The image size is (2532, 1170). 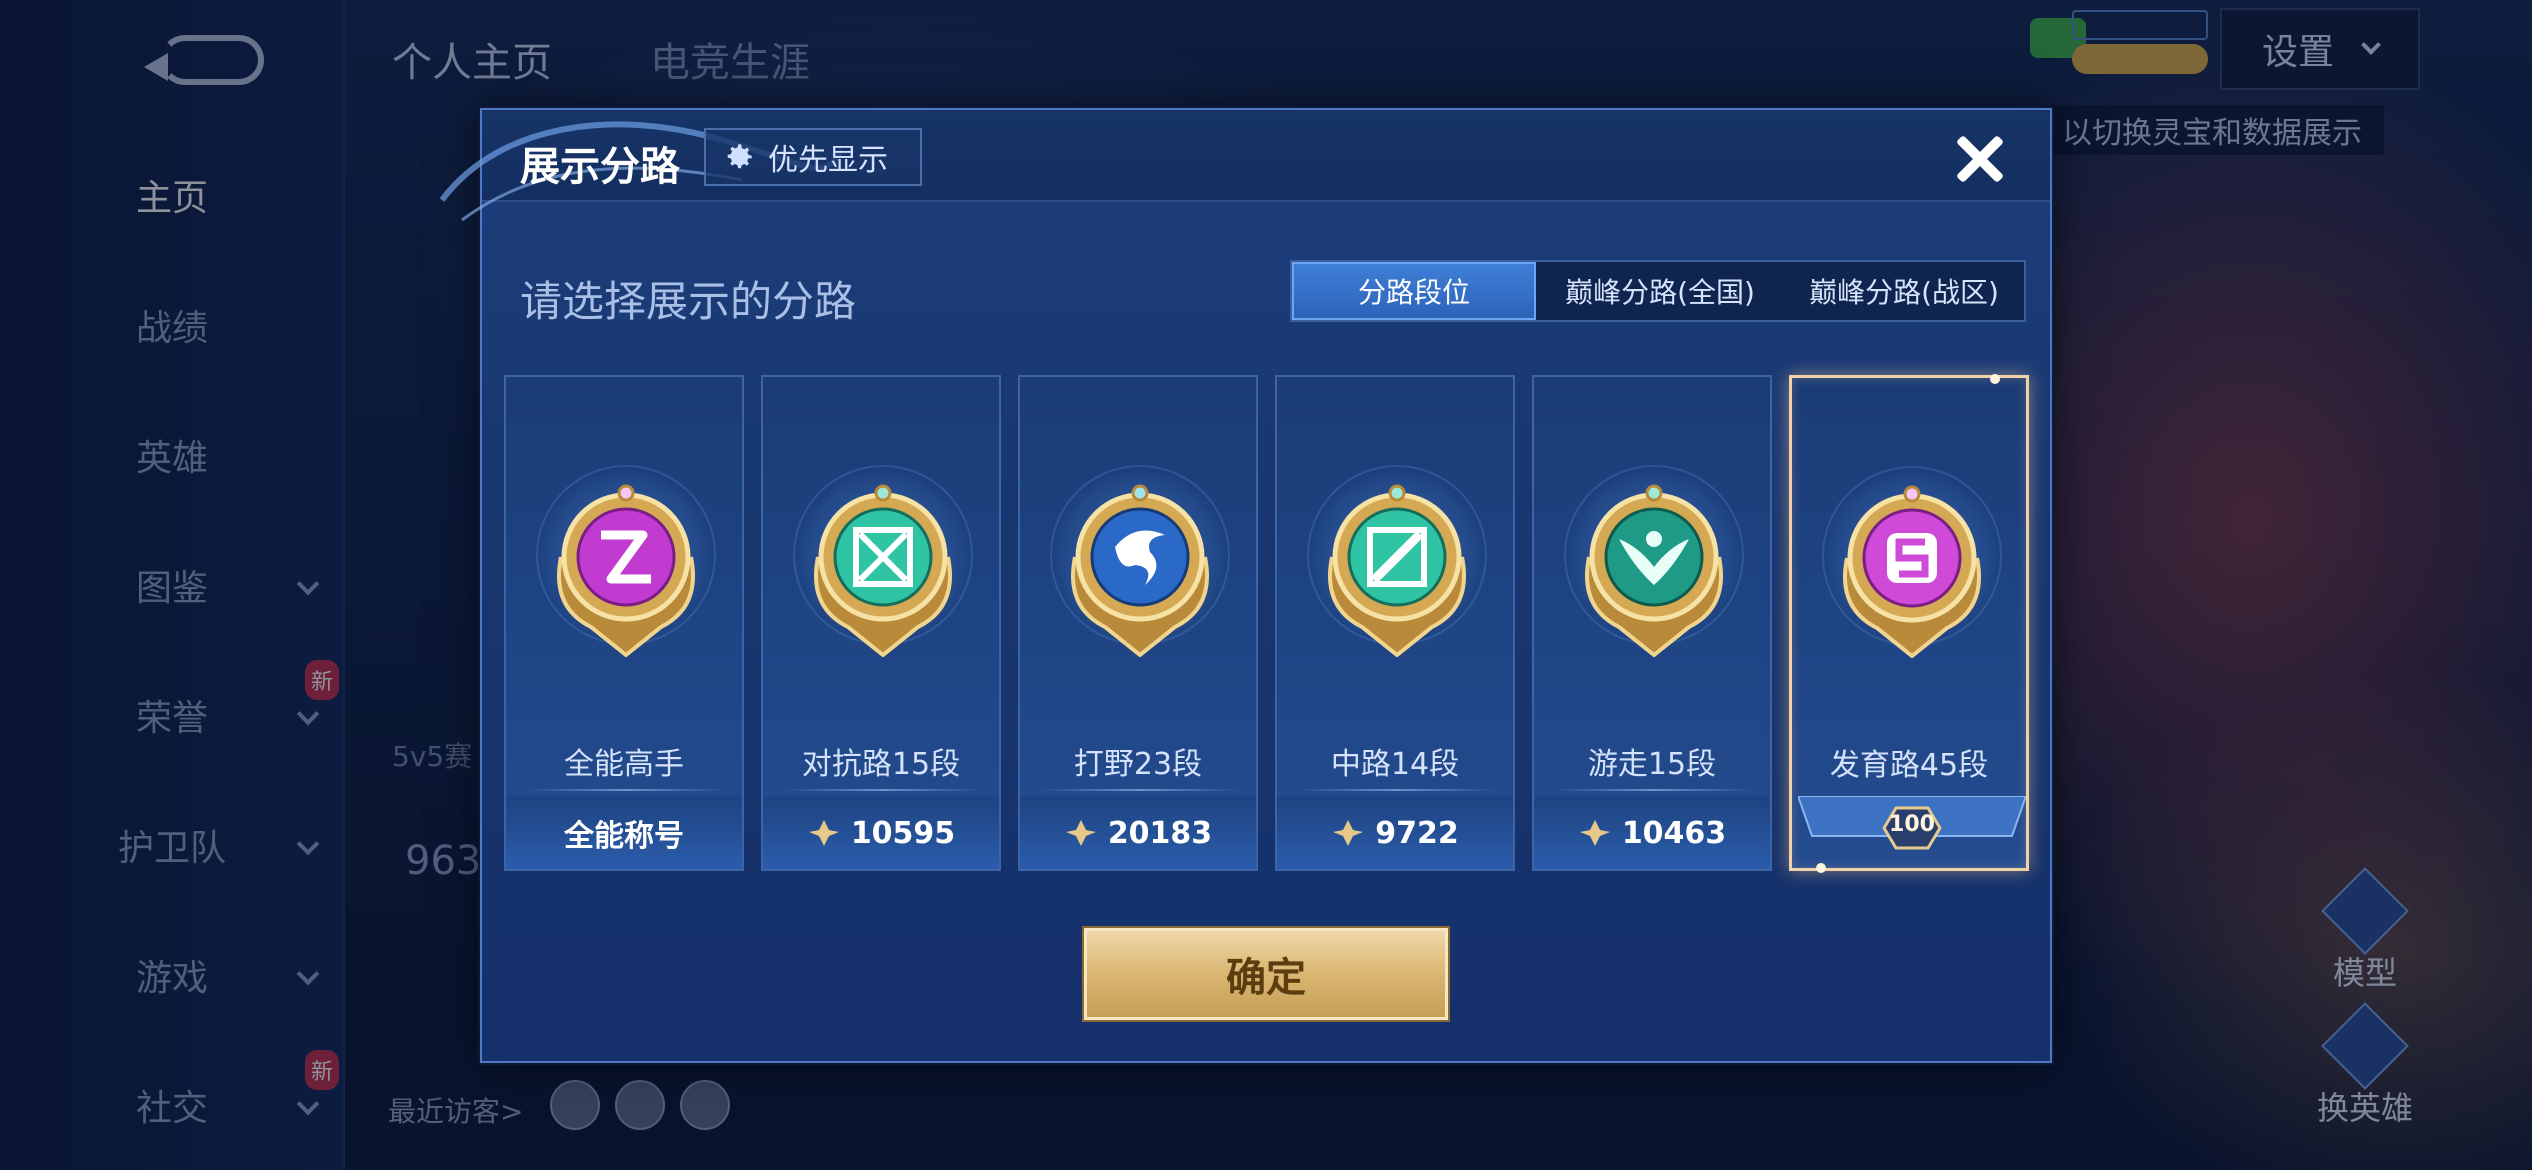 I want to click on priority-display-button: 优先显示, so click(x=813, y=157).